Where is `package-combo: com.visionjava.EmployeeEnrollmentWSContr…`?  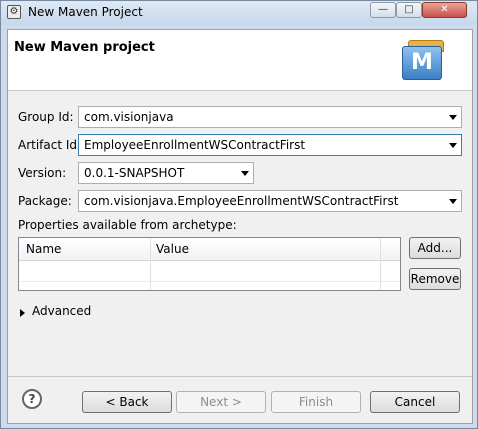 package-combo: com.visionjava.EmployeeEnrollmentWSContr… is located at coordinates (270, 201).